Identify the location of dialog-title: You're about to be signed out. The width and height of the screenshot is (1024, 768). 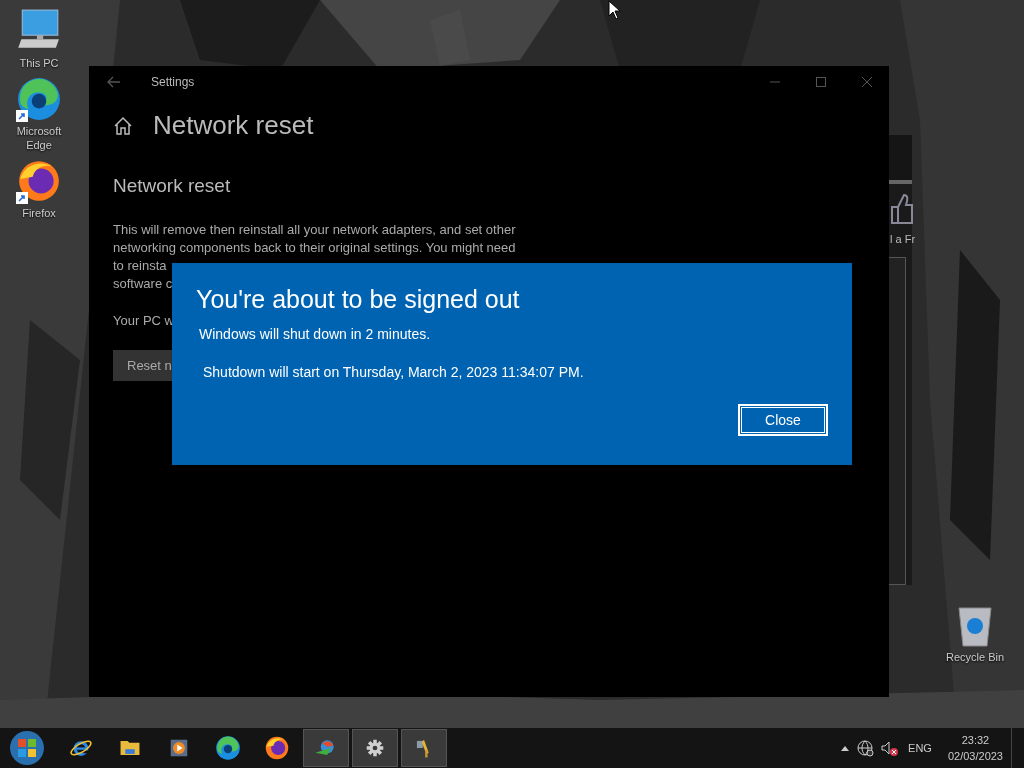
(358, 299).